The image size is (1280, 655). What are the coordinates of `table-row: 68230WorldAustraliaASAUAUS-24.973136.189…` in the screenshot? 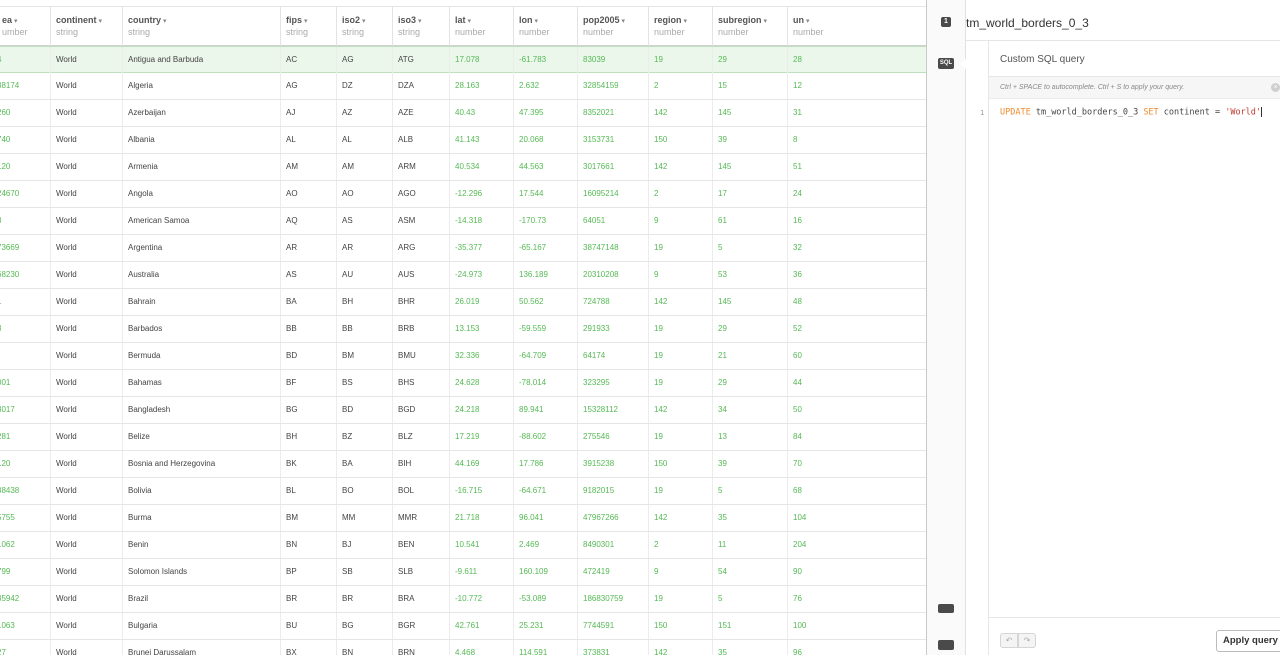 It's located at (463, 275).